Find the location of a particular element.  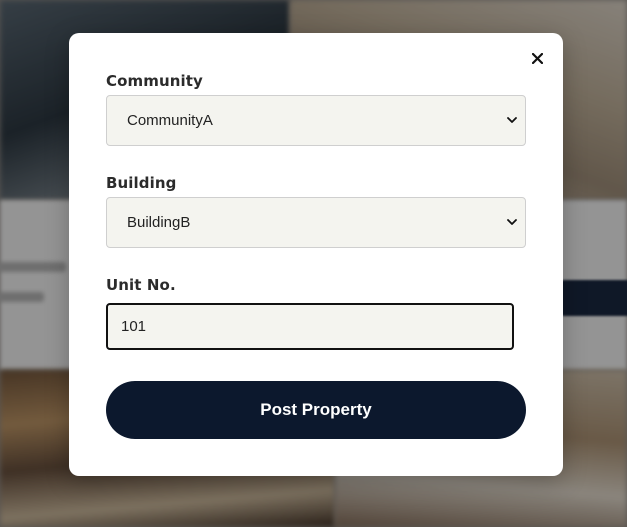

building-selected-value: BuildingB is located at coordinates (159, 222).